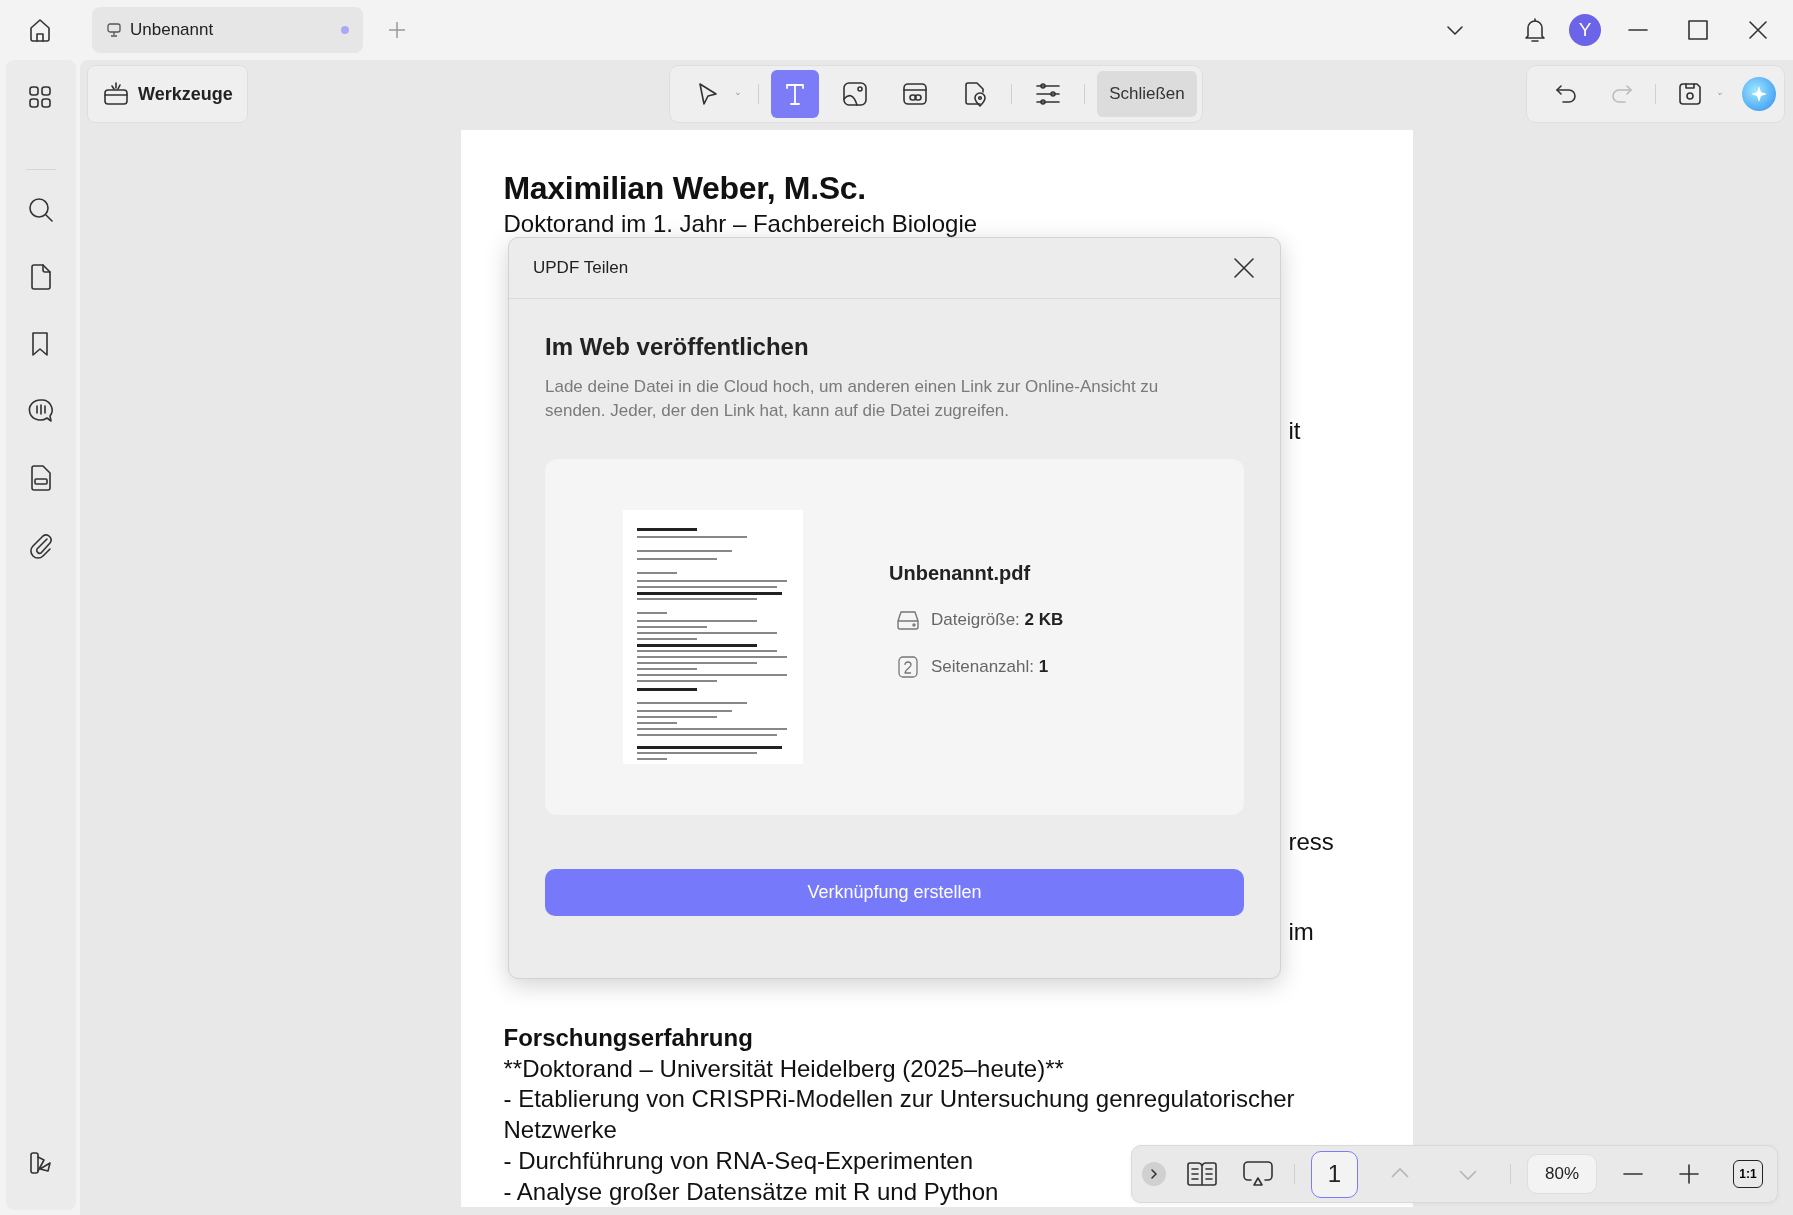 The height and width of the screenshot is (1215, 1793). I want to click on file-name: Unbenannt.pdf, so click(960, 573).